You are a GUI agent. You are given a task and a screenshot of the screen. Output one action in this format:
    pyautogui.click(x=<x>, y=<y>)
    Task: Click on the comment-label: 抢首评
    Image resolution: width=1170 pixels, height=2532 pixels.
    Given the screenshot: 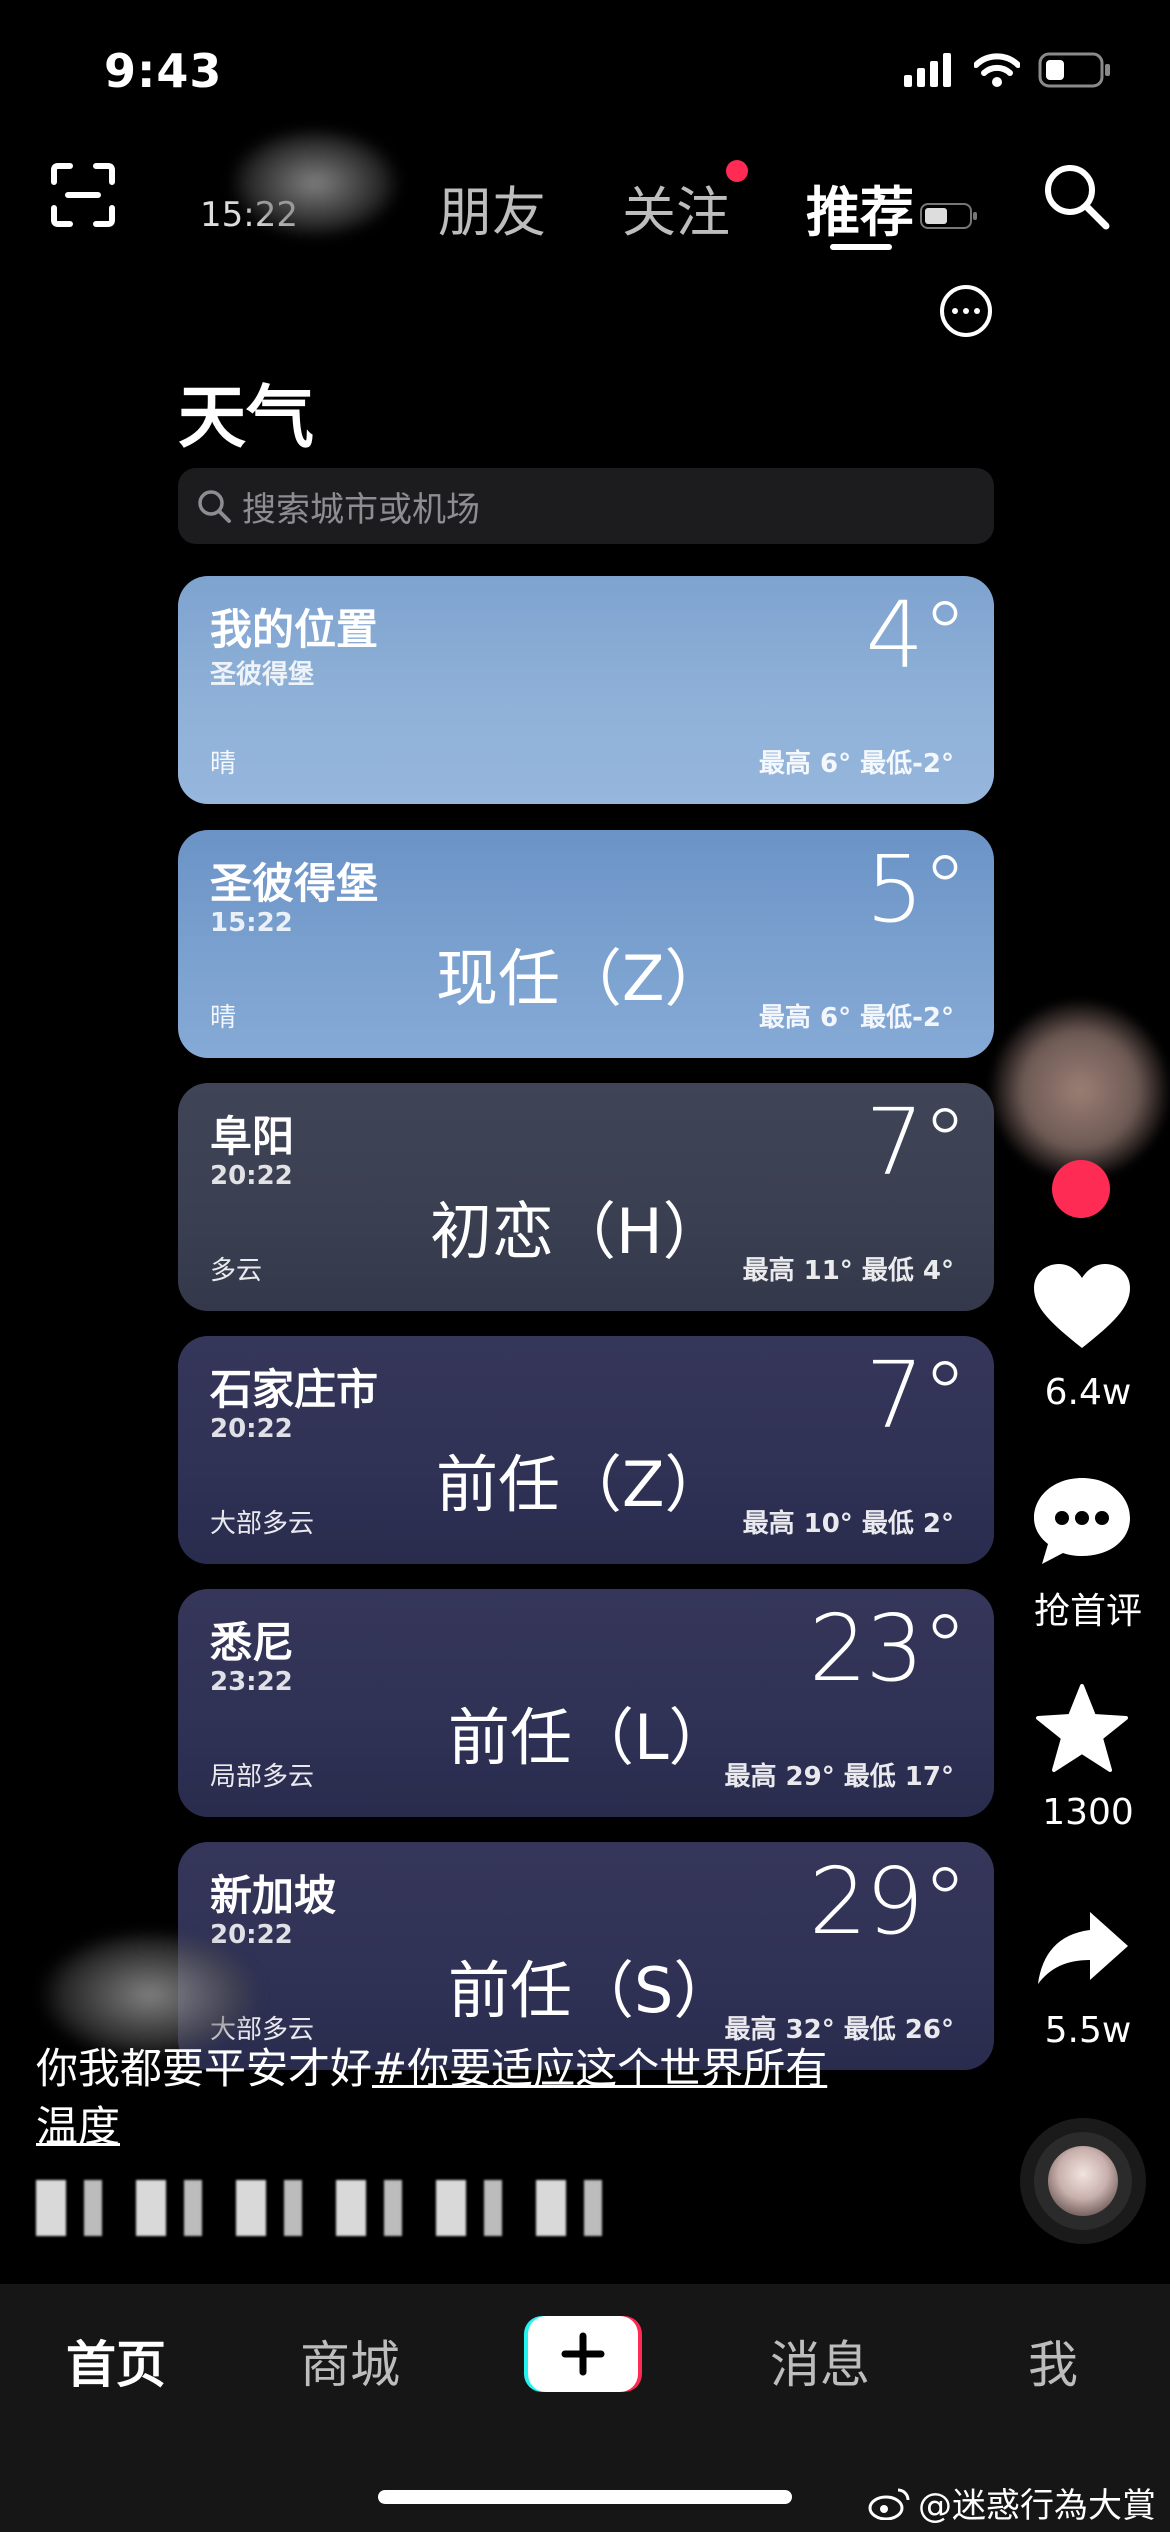 What is the action you would take?
    pyautogui.click(x=1087, y=1611)
    